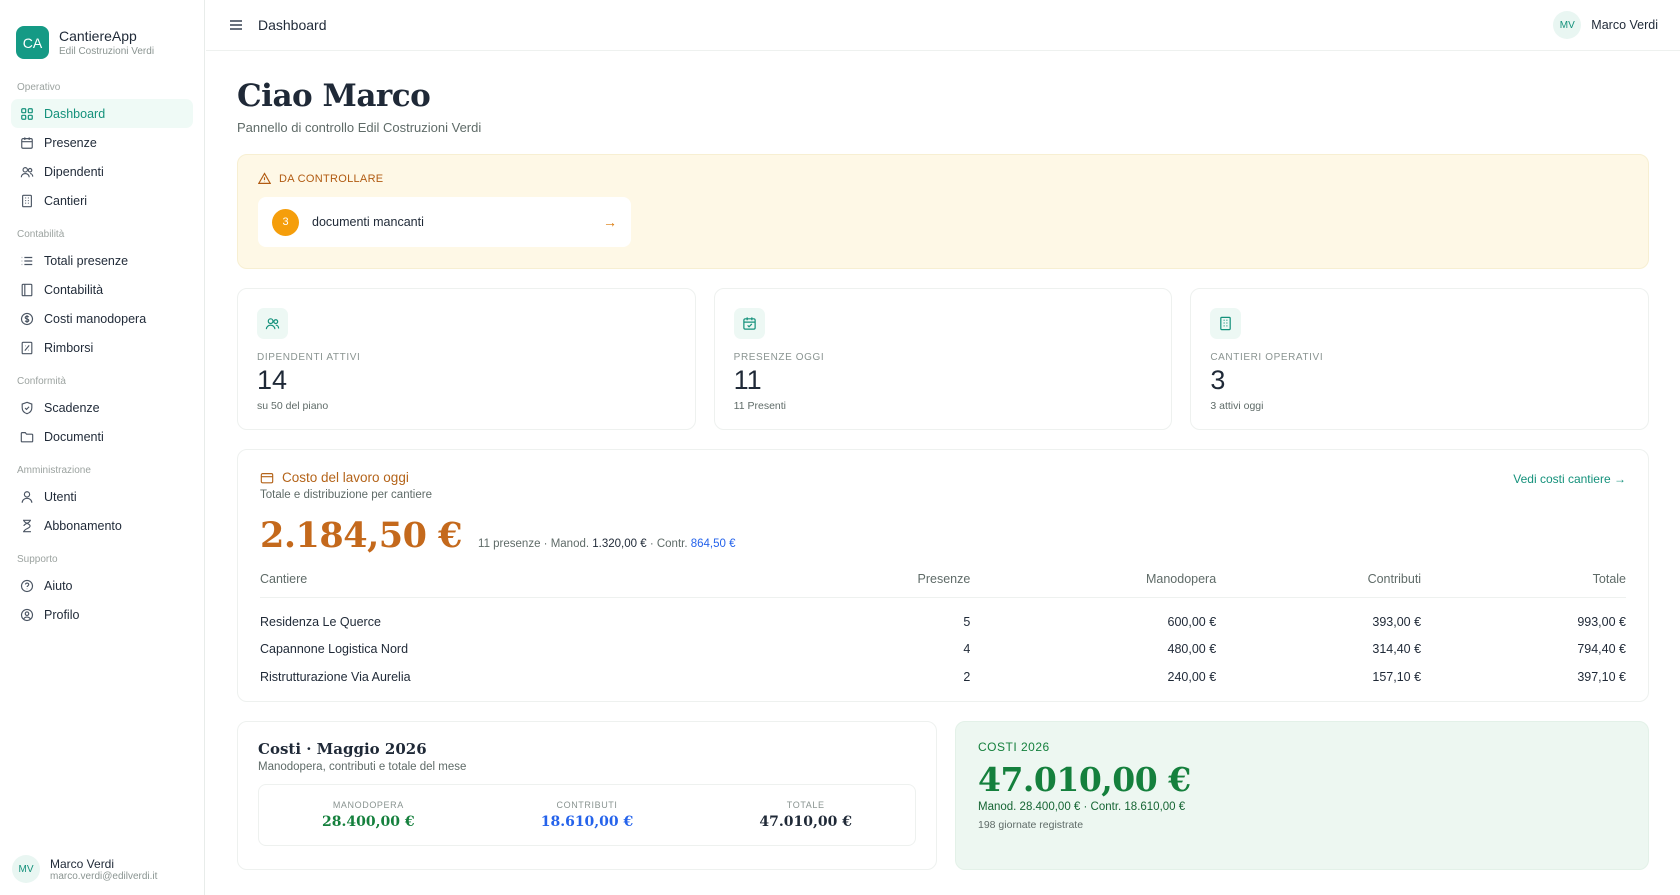 The image size is (1680, 895). Describe the element at coordinates (27, 525) in the screenshot. I see `hourglass-icon` at that location.